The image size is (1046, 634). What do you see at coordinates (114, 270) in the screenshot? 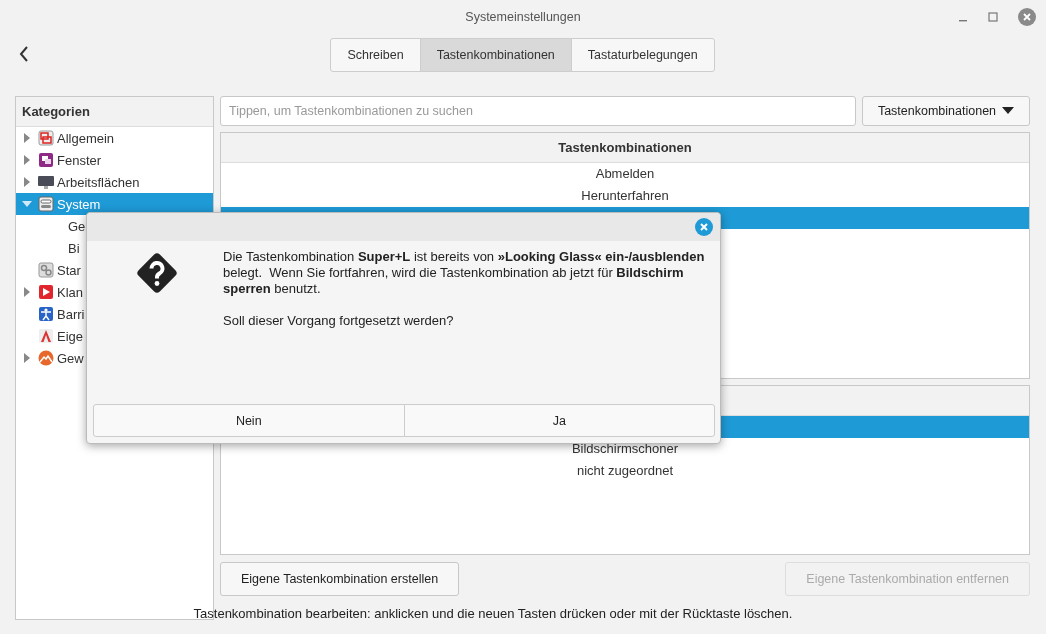
I see `sidebar-item: Star` at bounding box center [114, 270].